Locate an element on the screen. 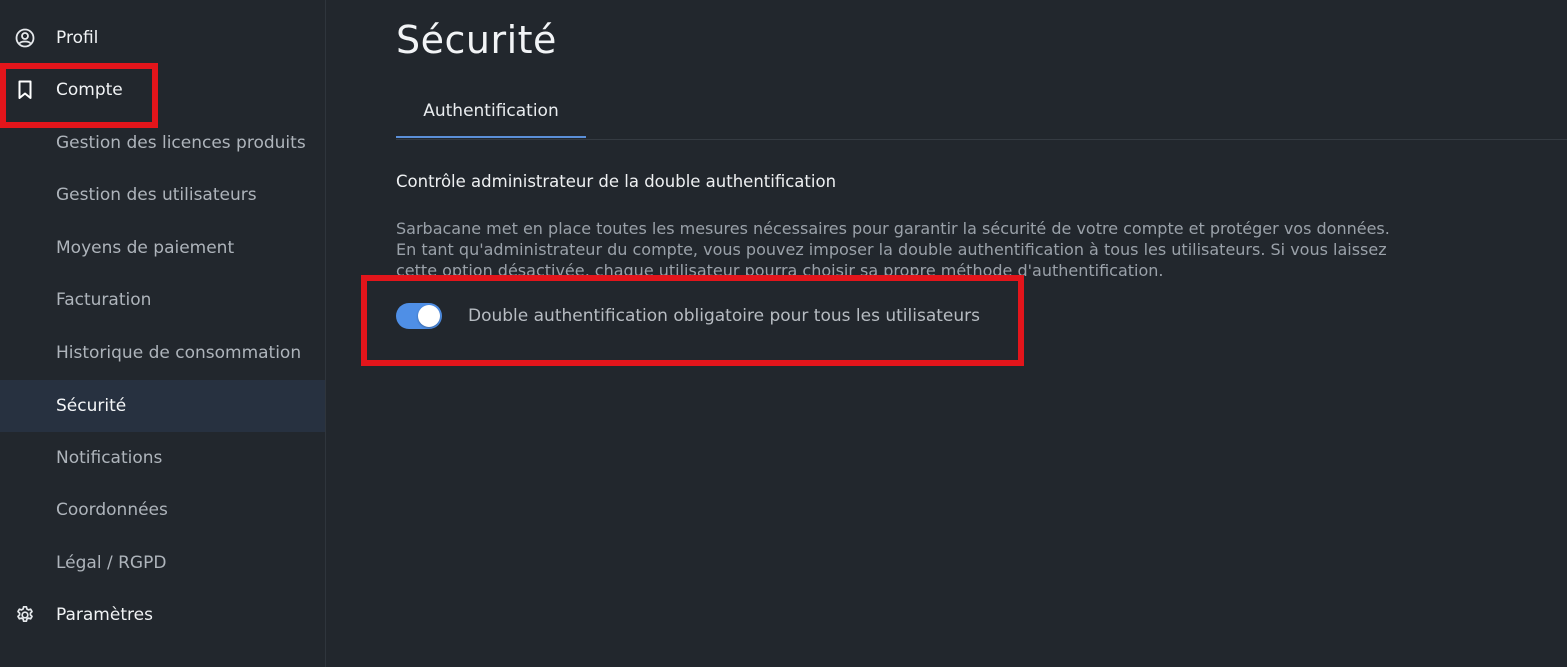 The height and width of the screenshot is (667, 1567). sidebar-item-legal: Légal / RGPD is located at coordinates (162, 563).